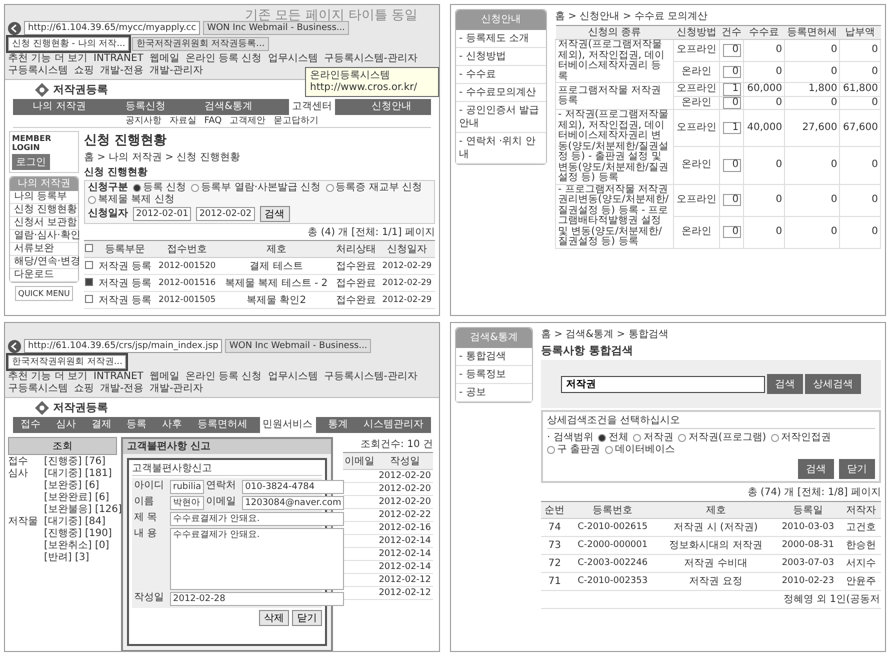 Image resolution: width=890 pixels, height=654 pixels. Describe the element at coordinates (833, 384) in the screenshot. I see `detail-search-button: 상세검색` at that location.